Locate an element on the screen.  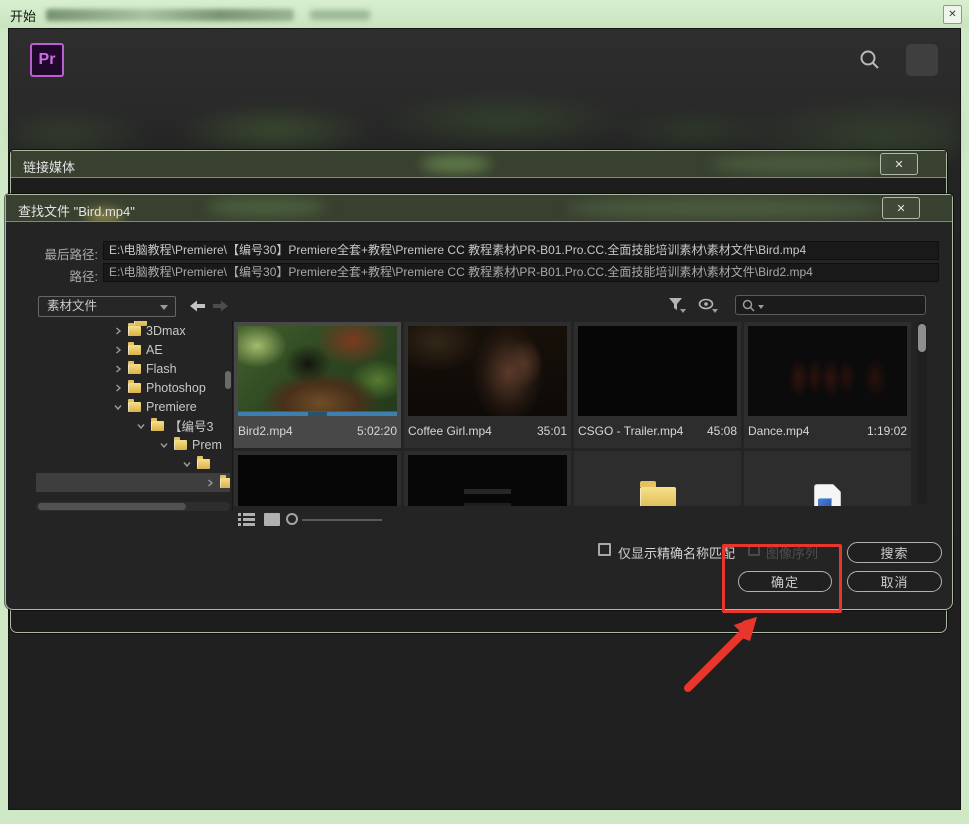
annotation-rectangle is located at coordinates (782, 578).